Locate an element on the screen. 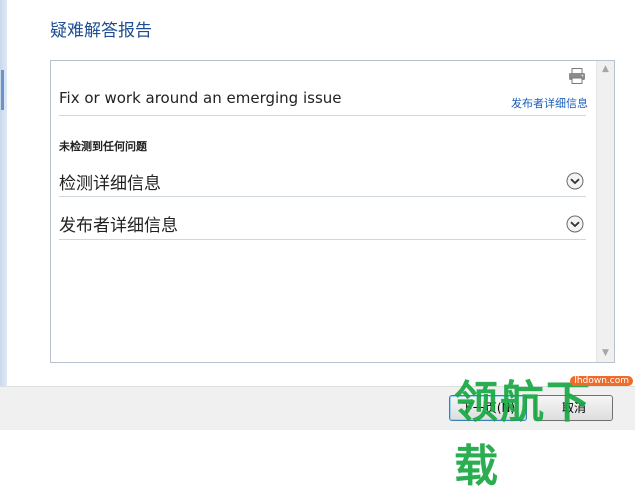 The image size is (635, 494). expand-detection-details-icon is located at coordinates (575, 181).